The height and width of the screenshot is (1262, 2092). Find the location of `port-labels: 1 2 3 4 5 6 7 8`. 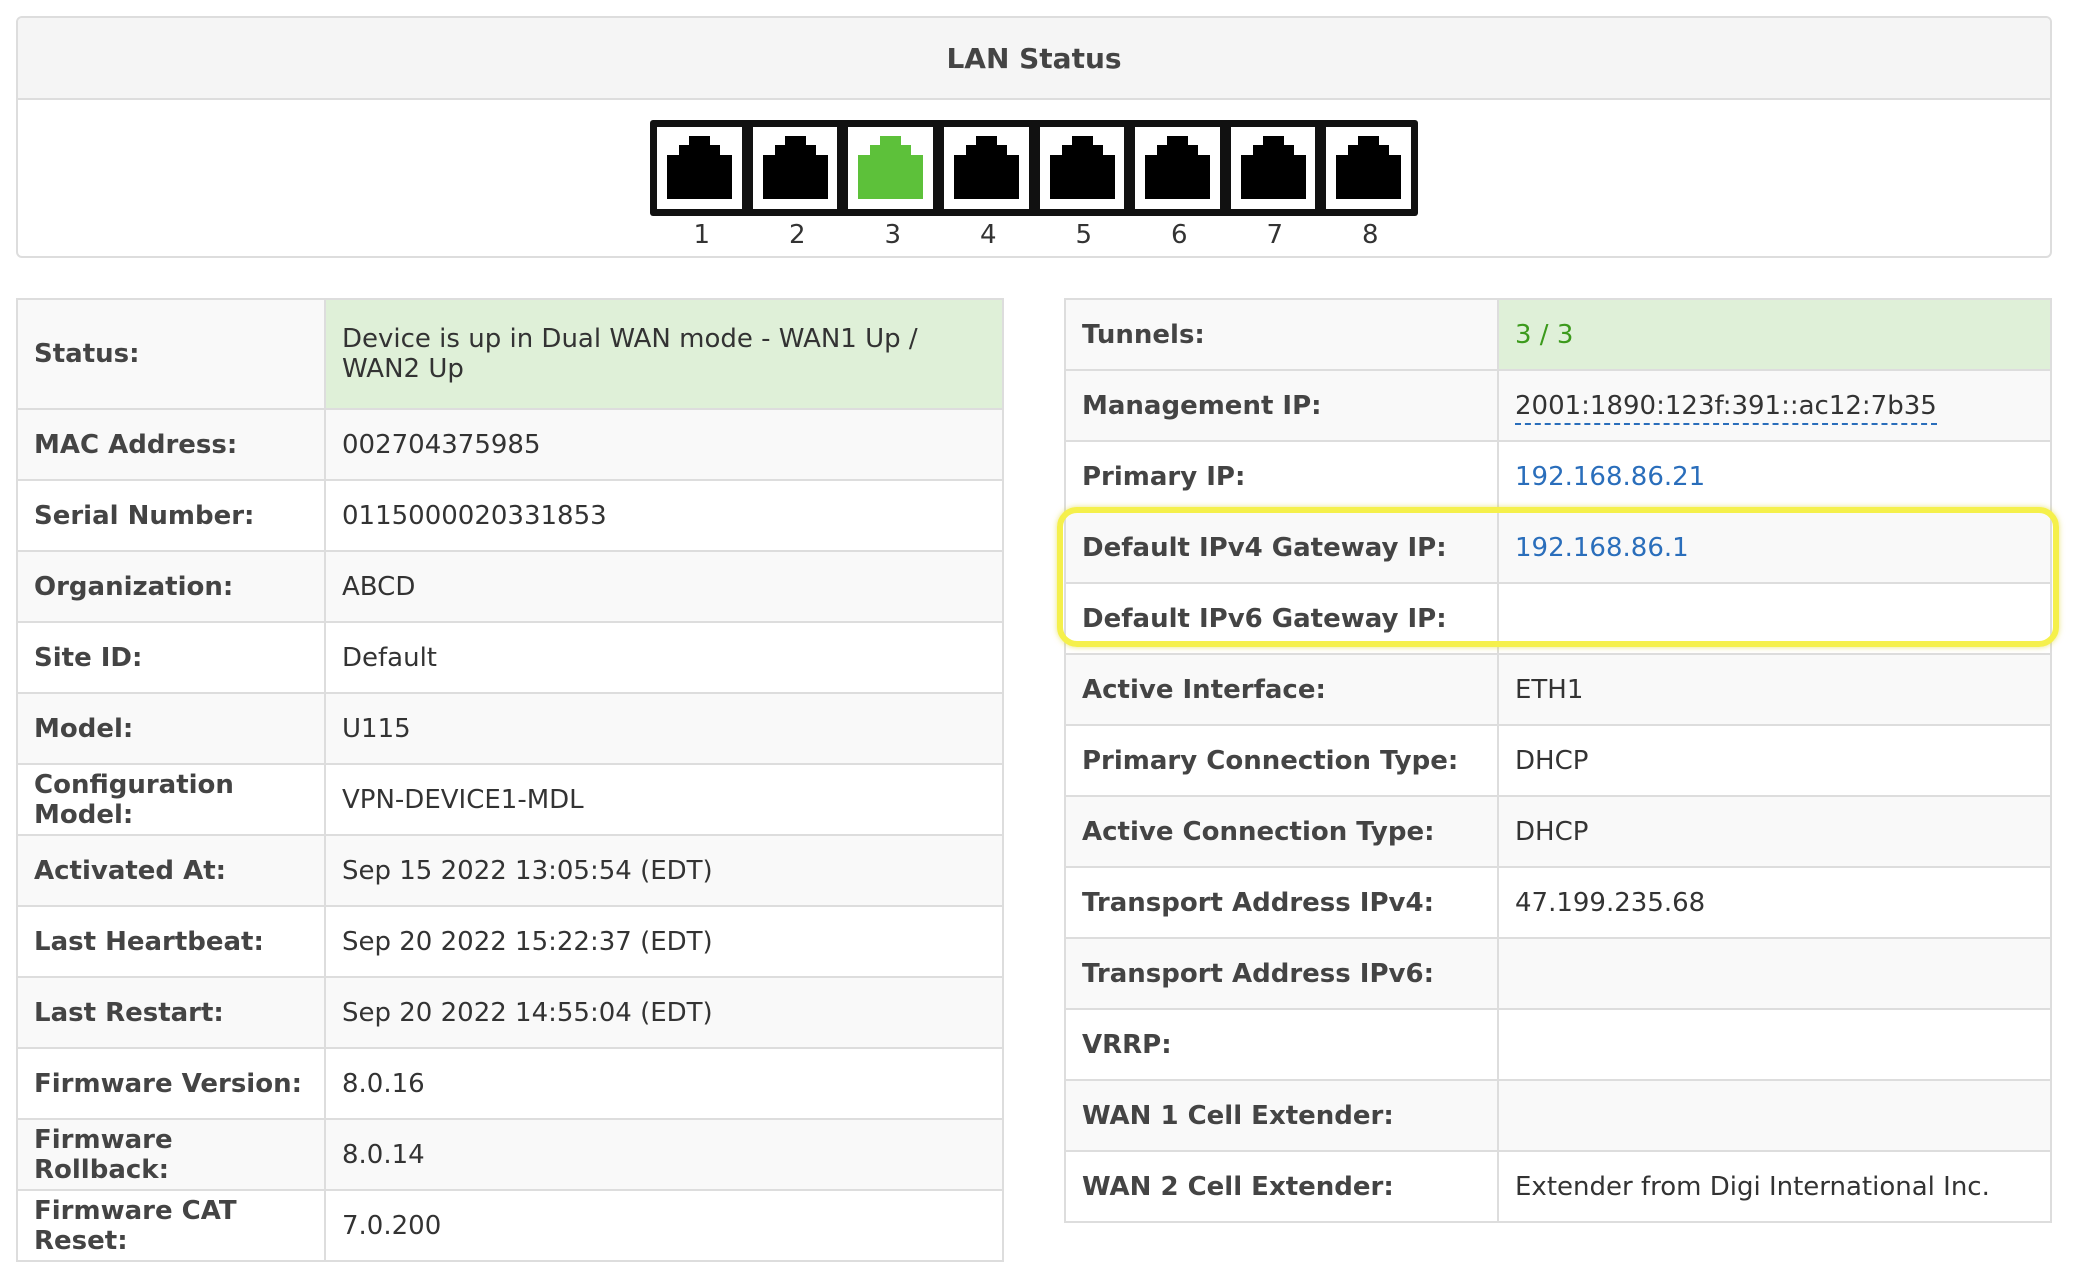

port-labels: 1 2 3 4 5 6 7 8 is located at coordinates (1034, 235).